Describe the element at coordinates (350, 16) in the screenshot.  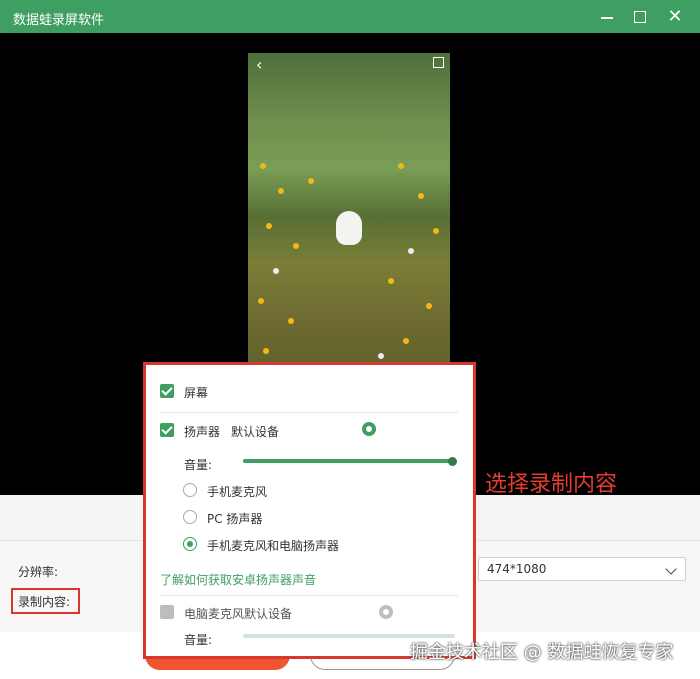
I see `title-bar: 数据蛙录屏软件 ✕` at that location.